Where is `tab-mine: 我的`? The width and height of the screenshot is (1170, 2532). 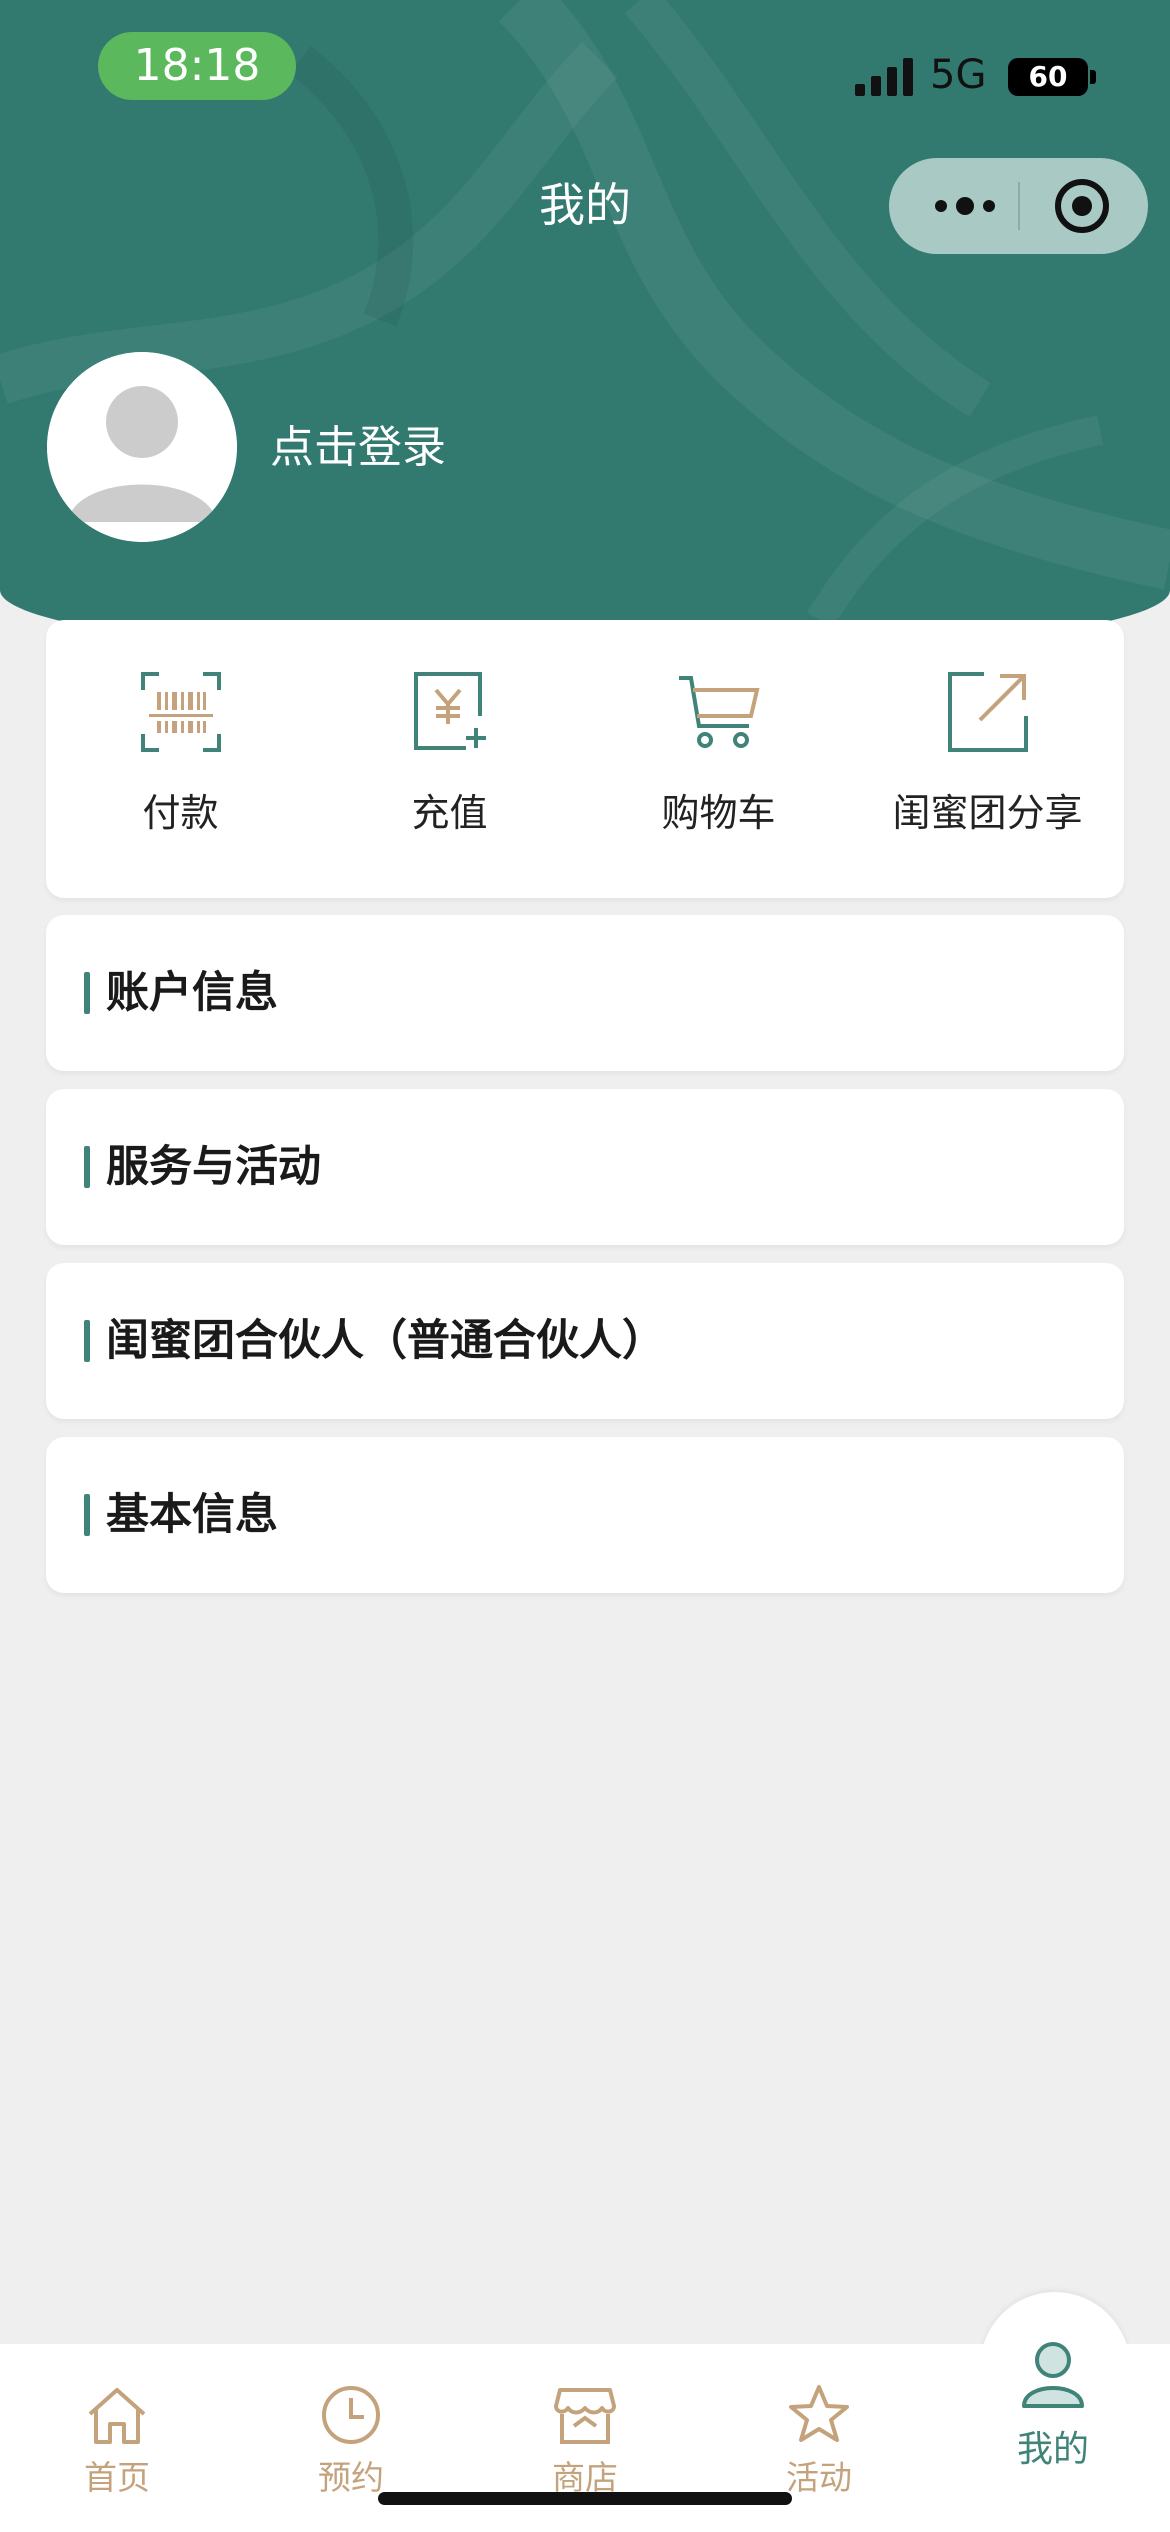 tab-mine: 我的 is located at coordinates (1053, 2437).